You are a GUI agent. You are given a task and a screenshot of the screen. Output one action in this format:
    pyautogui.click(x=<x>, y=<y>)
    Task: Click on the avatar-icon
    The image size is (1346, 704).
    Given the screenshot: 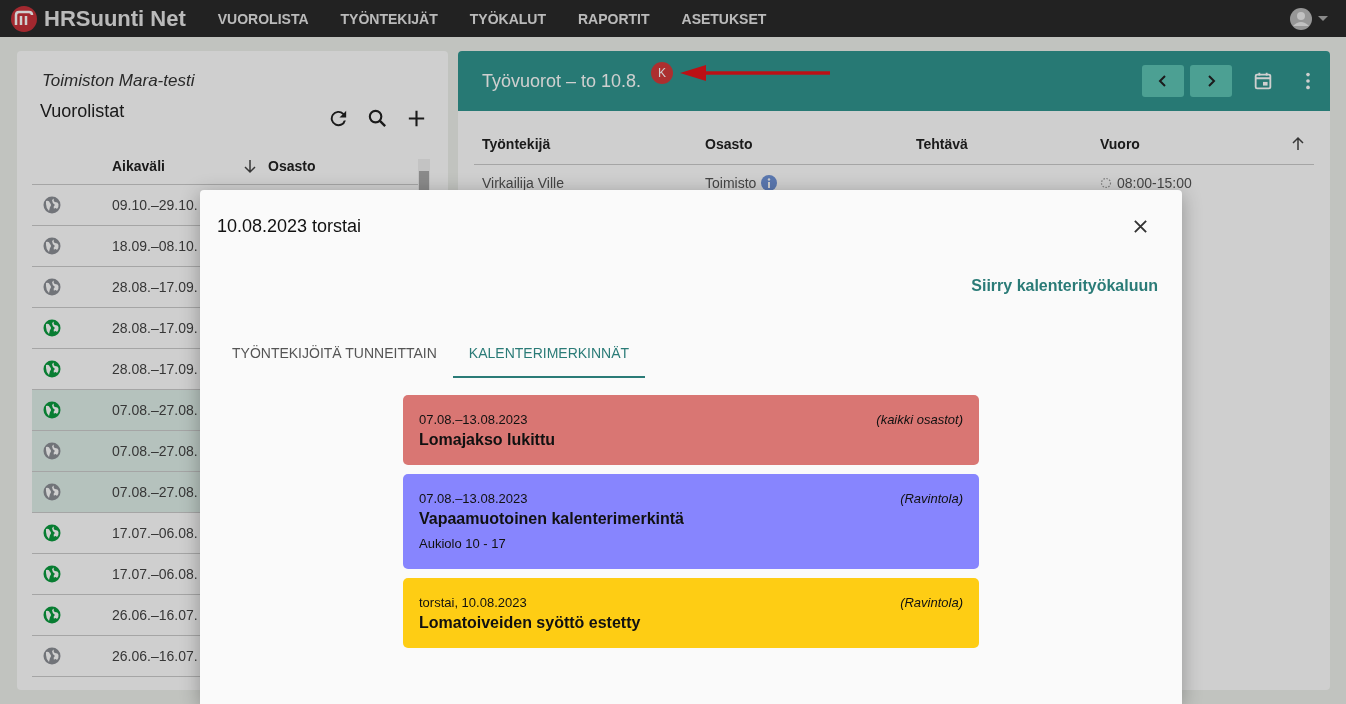 What is the action you would take?
    pyautogui.click(x=1301, y=18)
    